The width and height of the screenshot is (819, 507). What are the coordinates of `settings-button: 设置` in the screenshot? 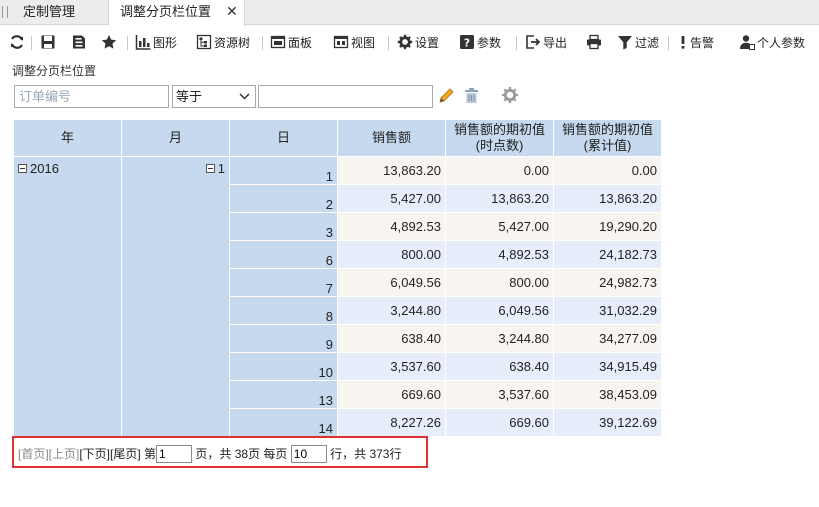 It's located at (418, 43).